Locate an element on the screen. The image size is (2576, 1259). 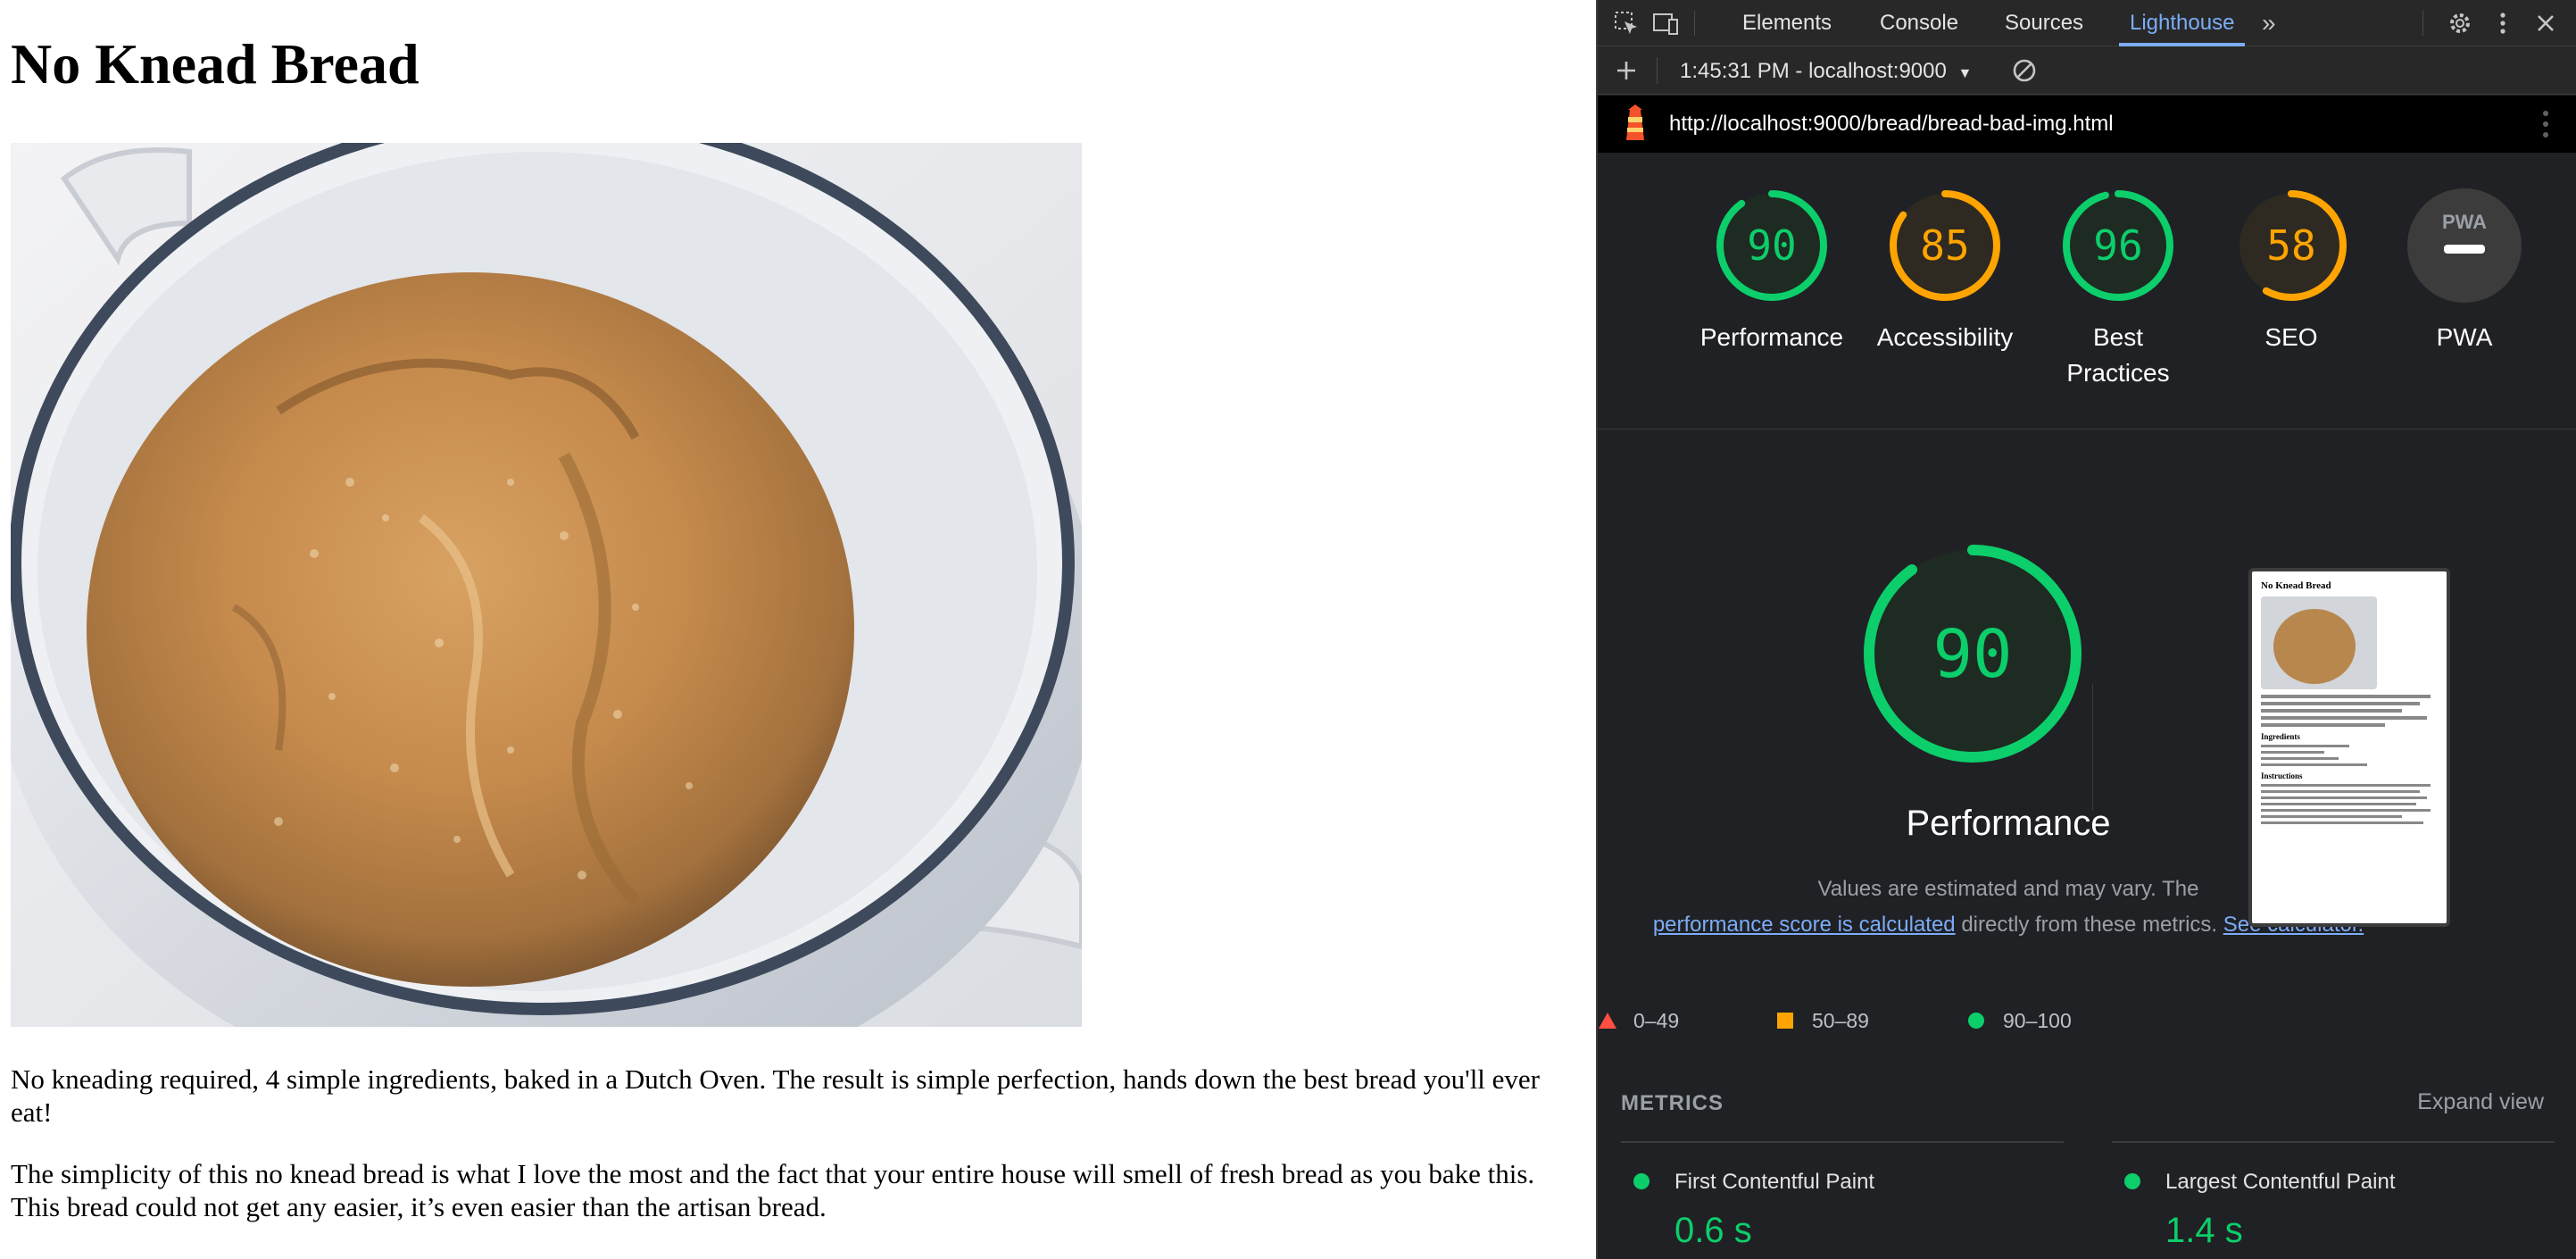
performance-score-link: performance score is calculated is located at coordinates (1805, 925).